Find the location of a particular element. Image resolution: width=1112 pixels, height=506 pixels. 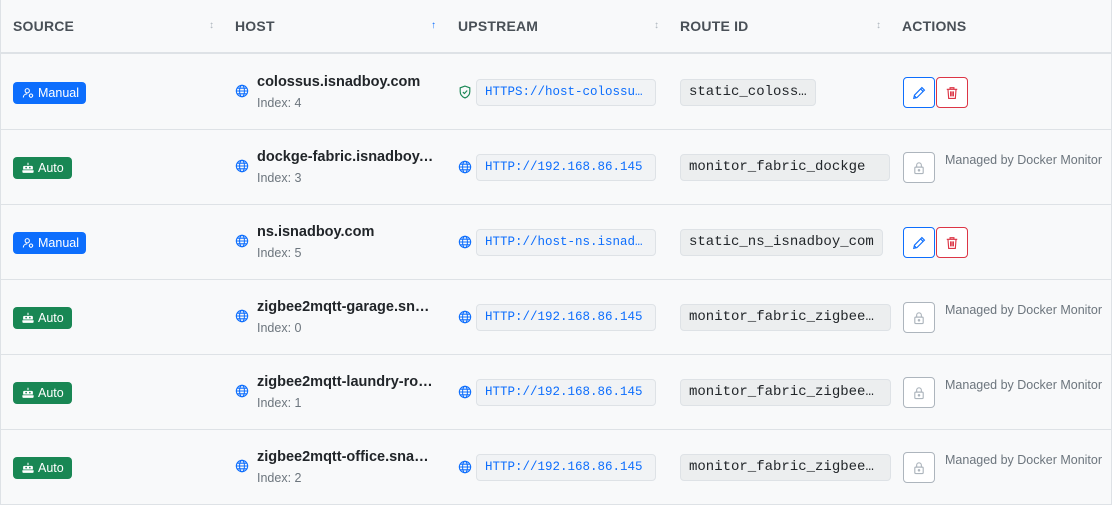

column-header-upstream: UPSTREAM ↕ is located at coordinates (563, 26).